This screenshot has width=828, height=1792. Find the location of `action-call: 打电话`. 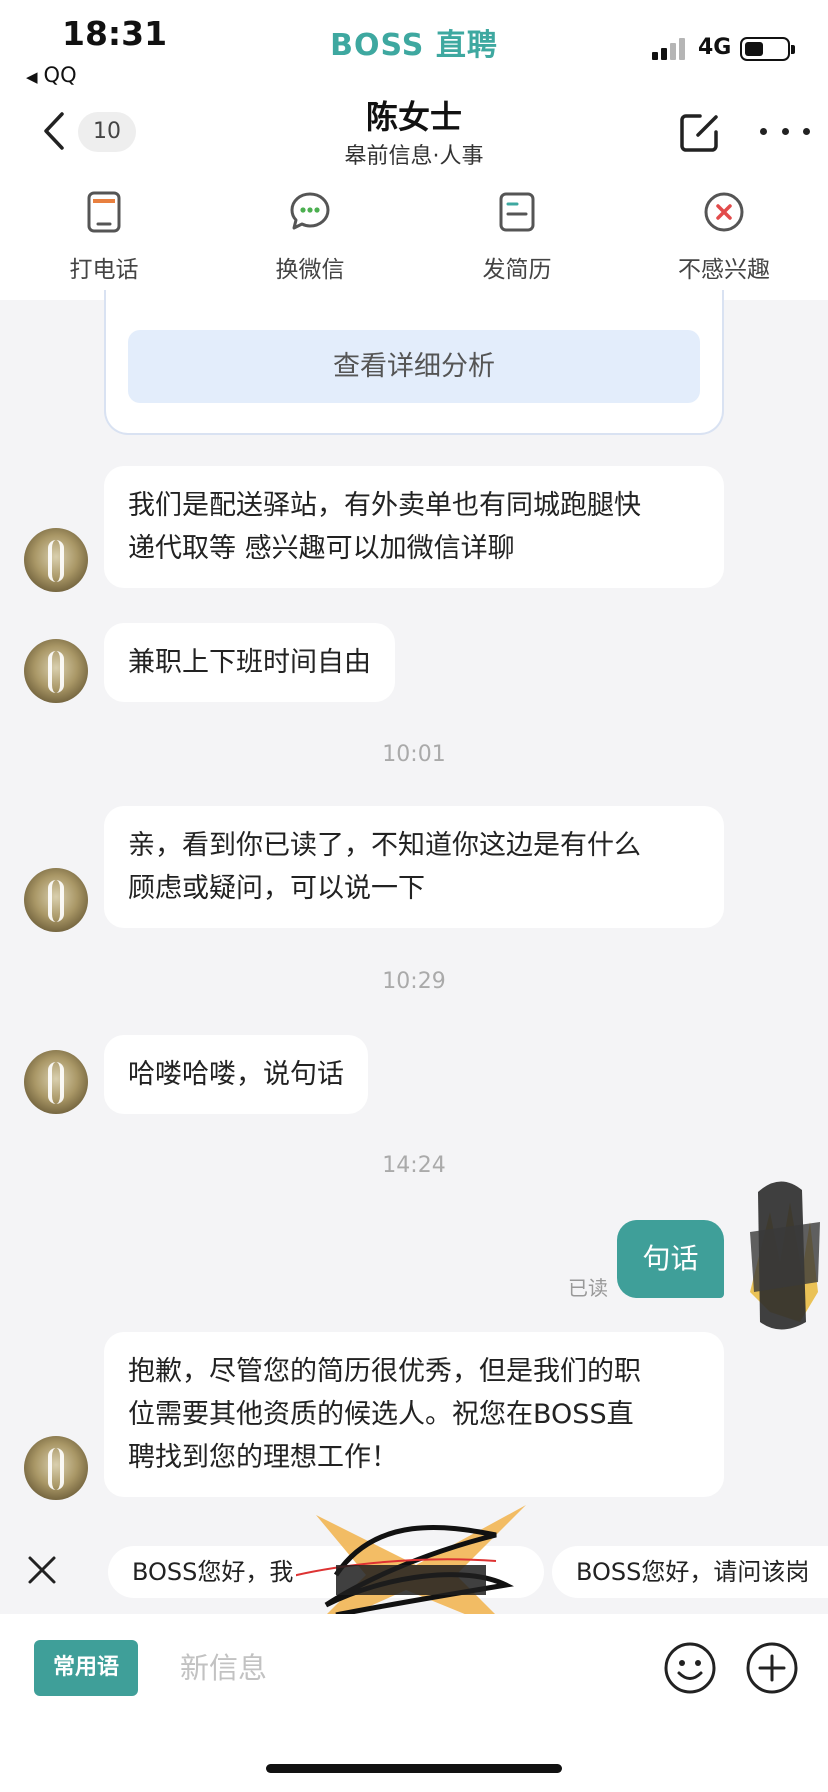

action-call: 打电话 is located at coordinates (104, 237).